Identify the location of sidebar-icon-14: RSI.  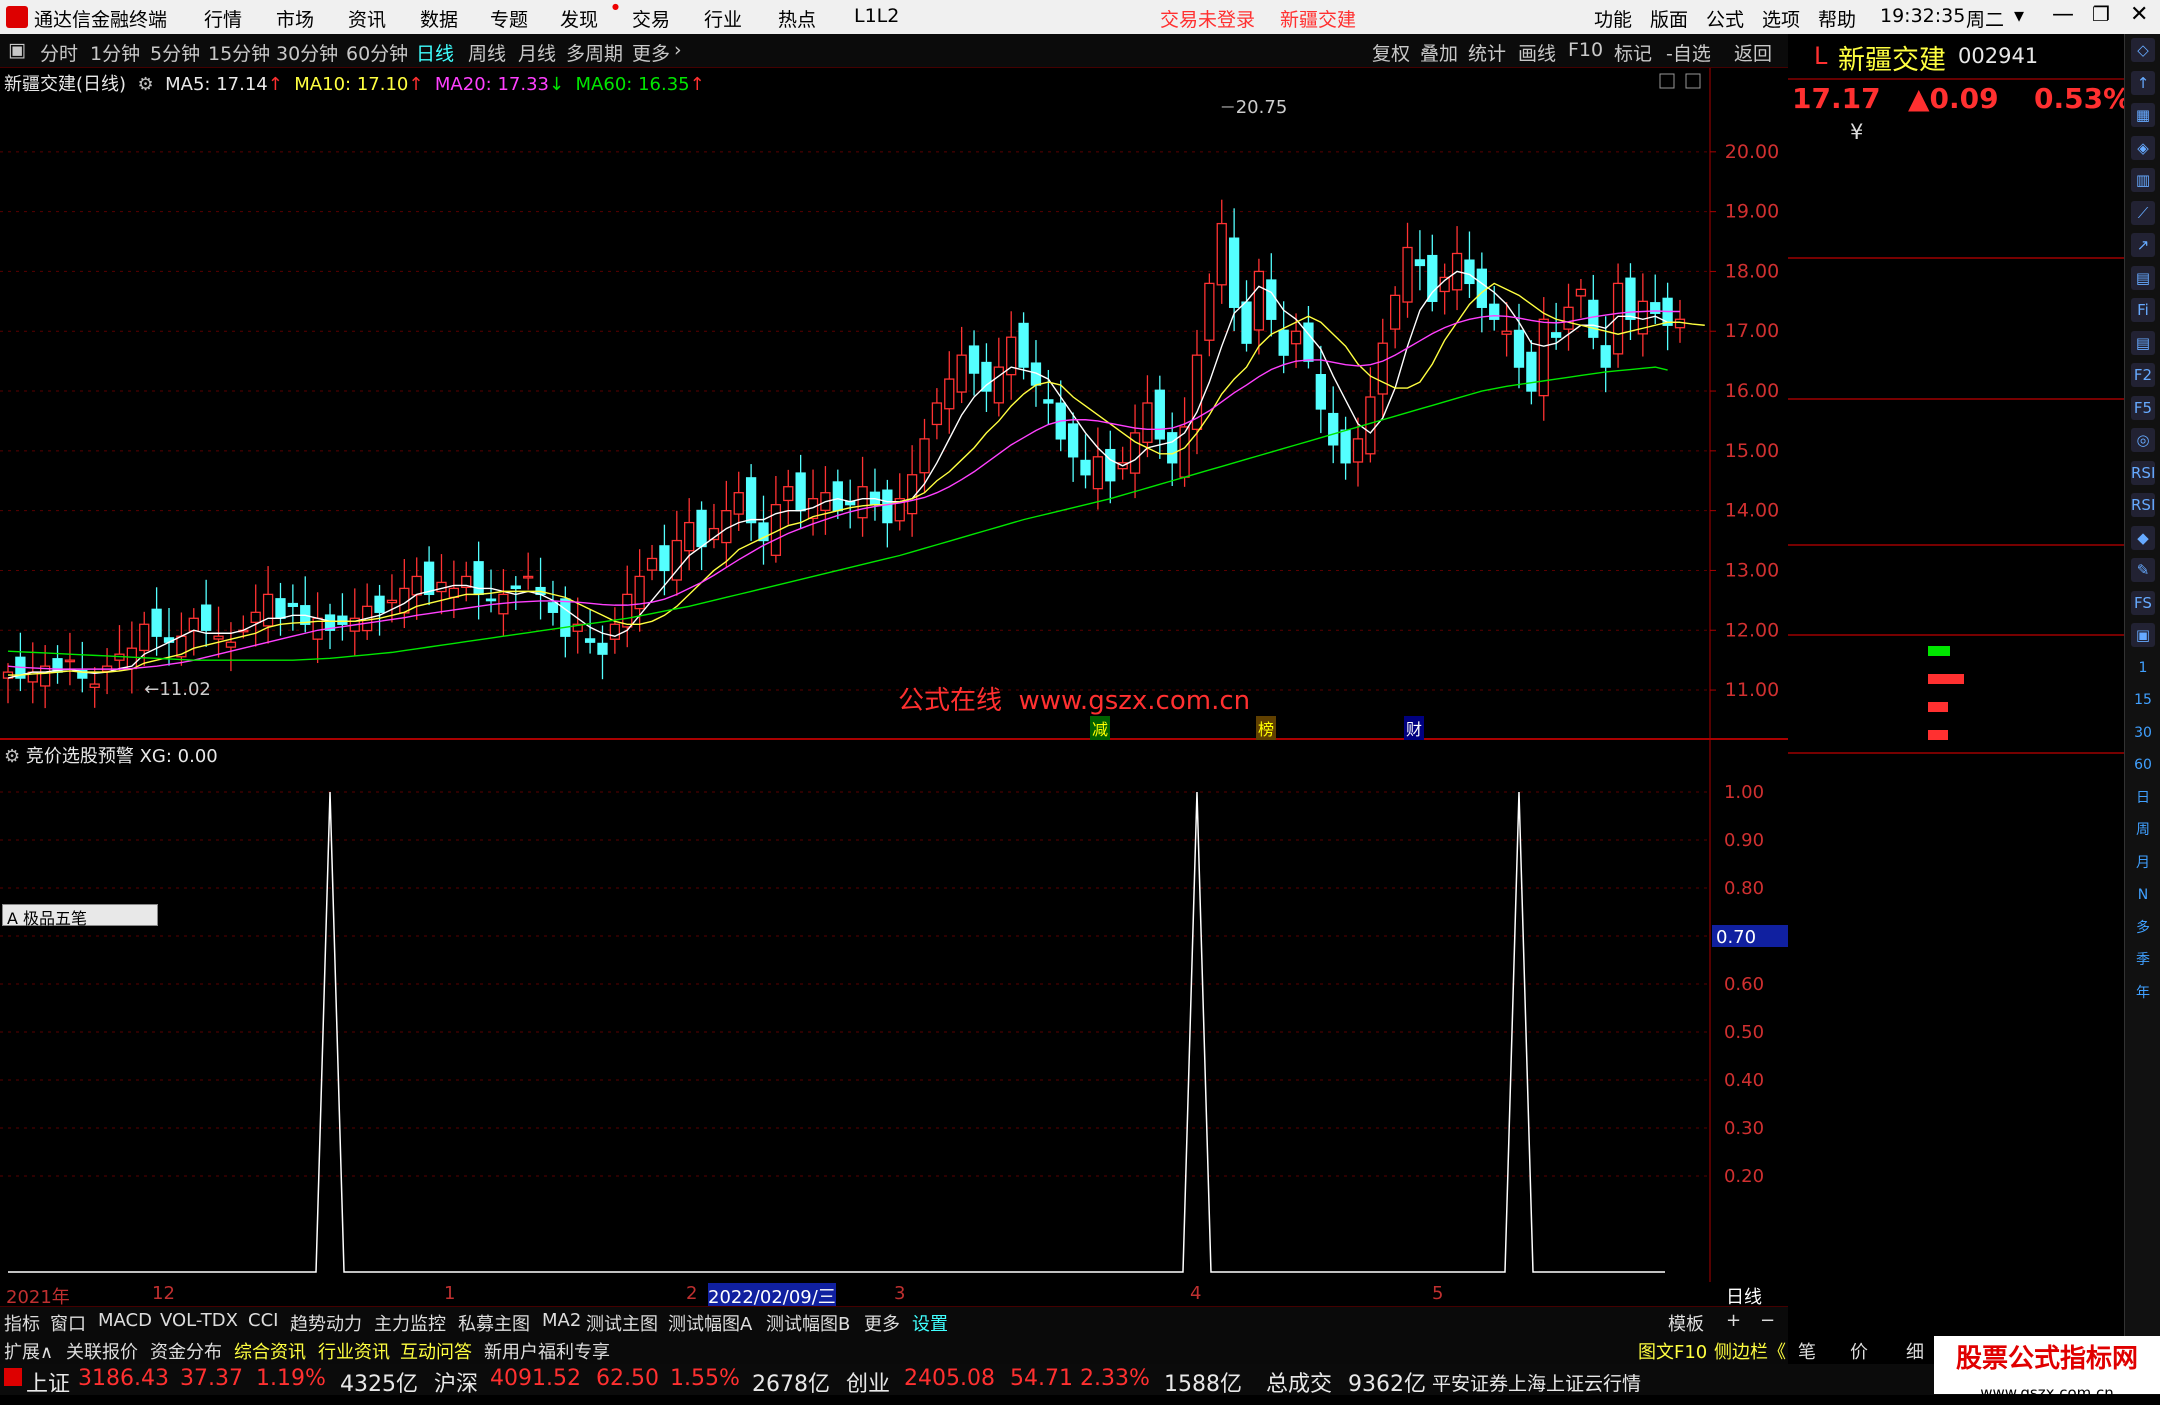
(2143, 505).